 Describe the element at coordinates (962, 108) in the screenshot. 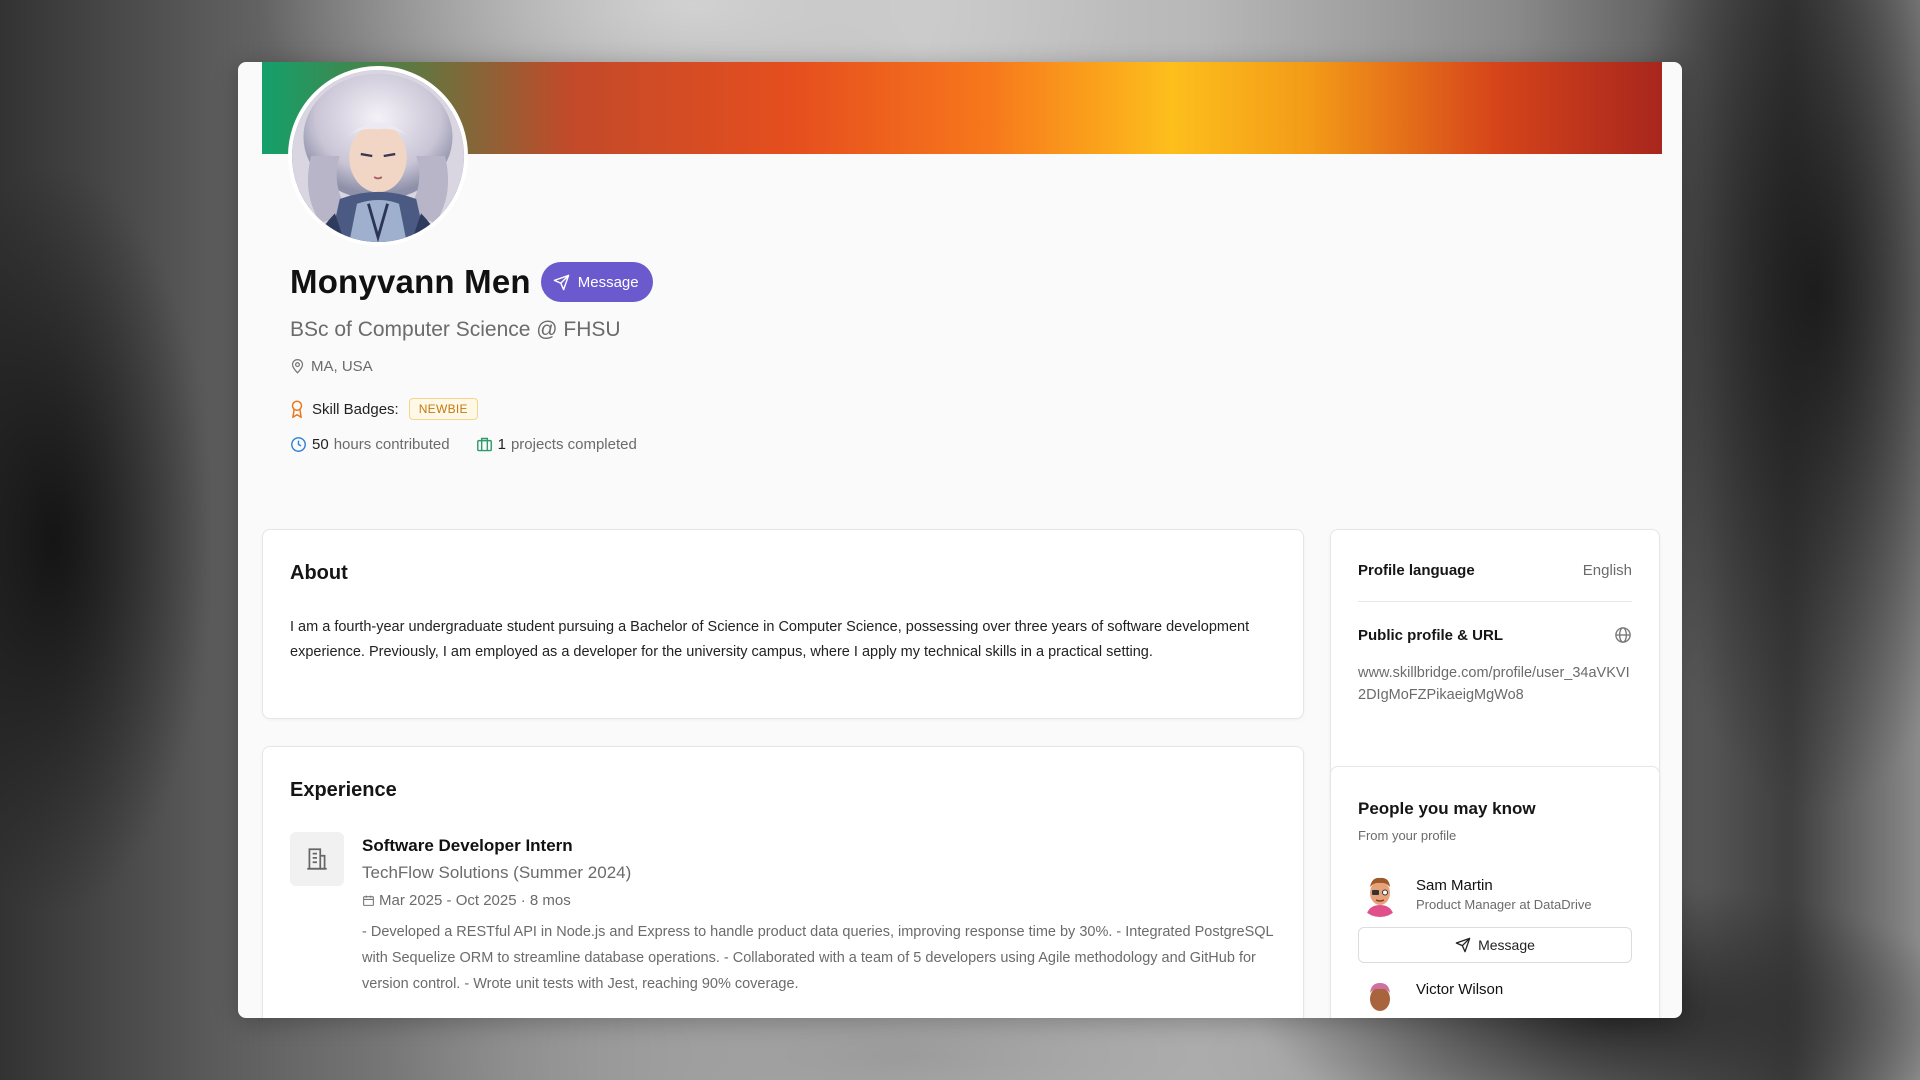

I see `profile-banner` at that location.